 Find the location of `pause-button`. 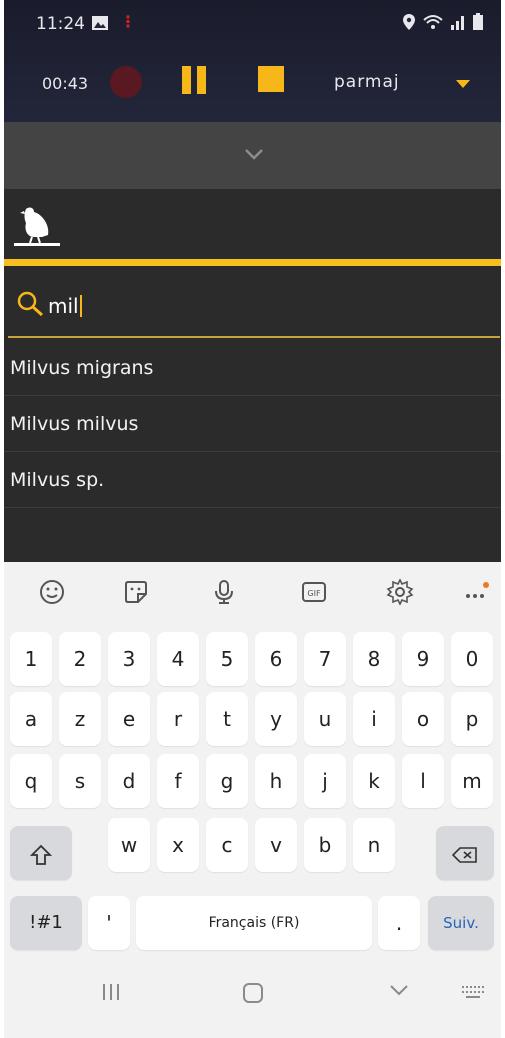

pause-button is located at coordinates (194, 80).